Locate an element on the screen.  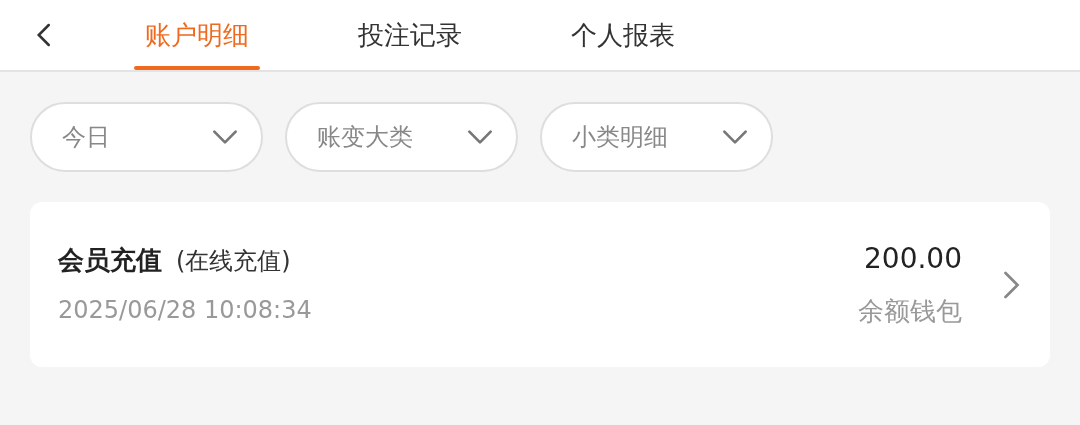
filter-dropdown: 今日 is located at coordinates (146, 137).